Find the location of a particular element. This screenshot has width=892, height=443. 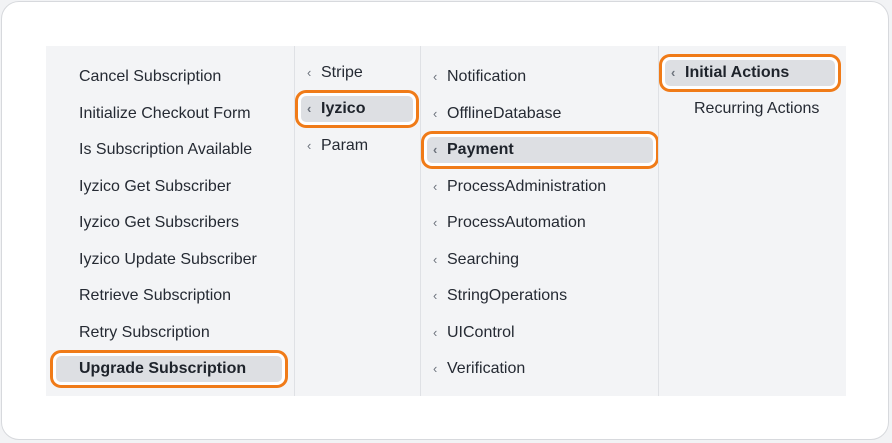

menu-item-is-subscription-available: Is Subscription Available is located at coordinates (169, 150).